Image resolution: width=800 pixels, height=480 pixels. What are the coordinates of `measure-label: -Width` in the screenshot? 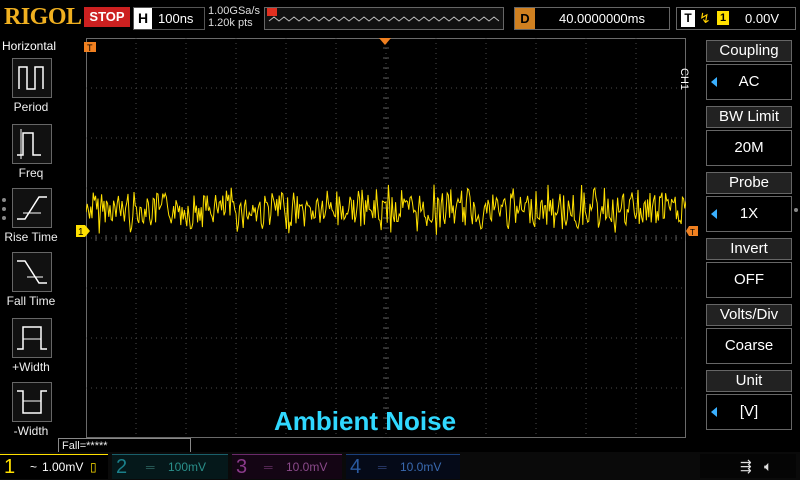 It's located at (31, 431).